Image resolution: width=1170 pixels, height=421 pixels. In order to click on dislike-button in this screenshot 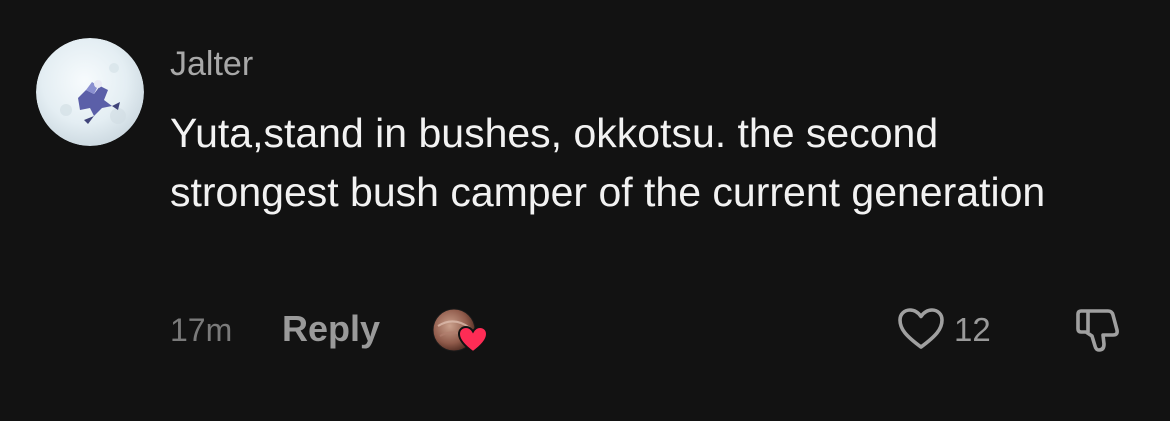, I will do `click(1098, 330)`.